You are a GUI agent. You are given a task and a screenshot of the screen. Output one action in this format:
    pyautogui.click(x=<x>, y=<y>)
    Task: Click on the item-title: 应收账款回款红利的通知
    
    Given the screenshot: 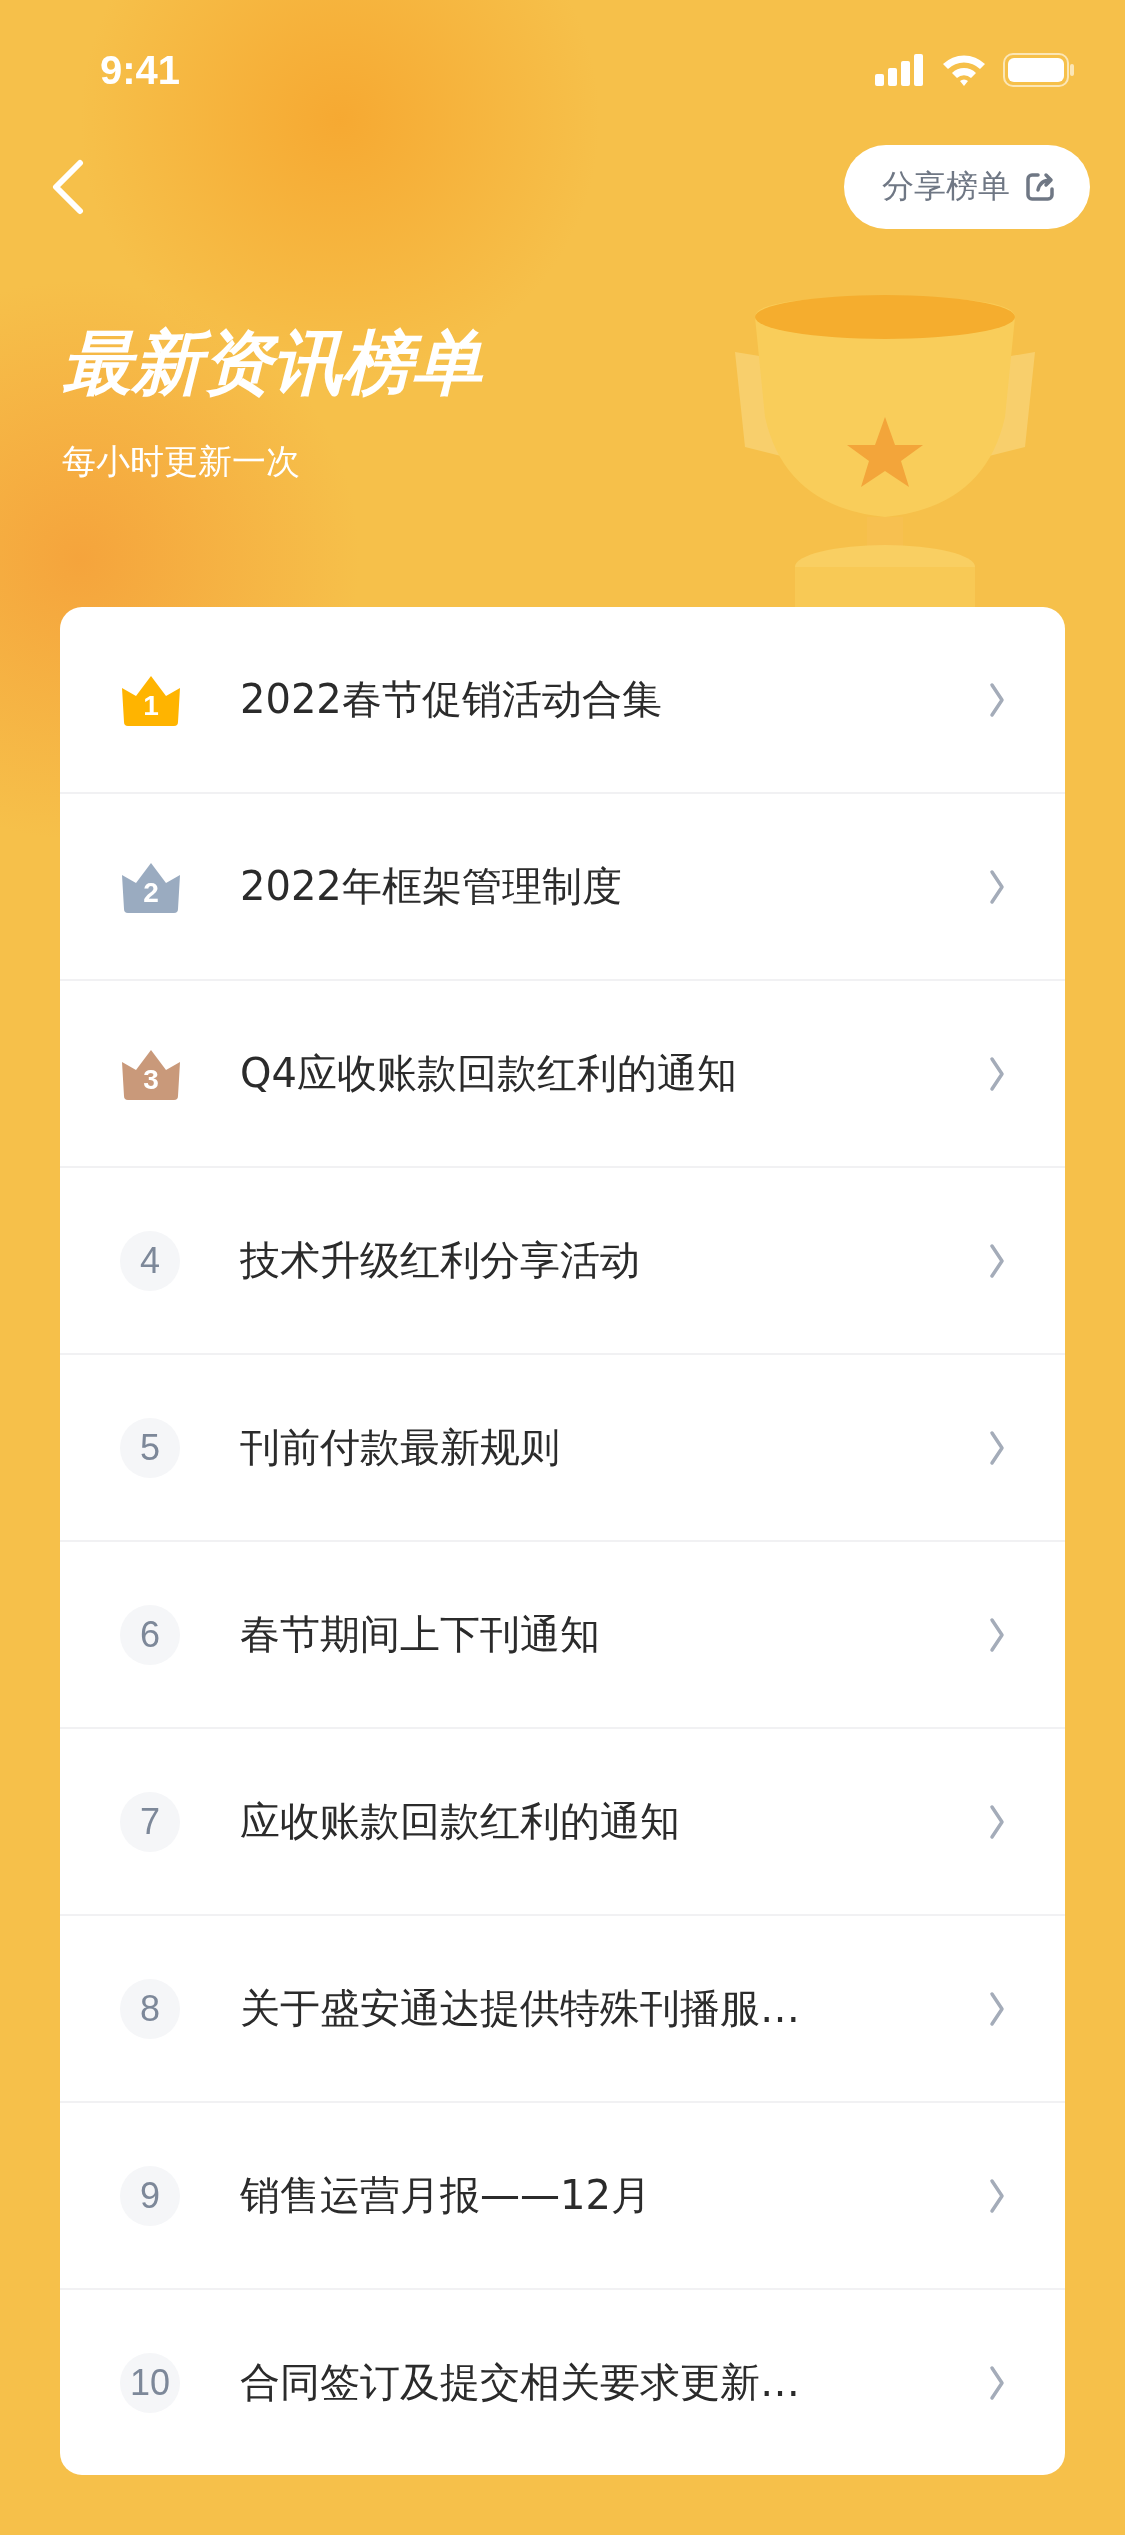 What is the action you would take?
    pyautogui.click(x=460, y=1821)
    